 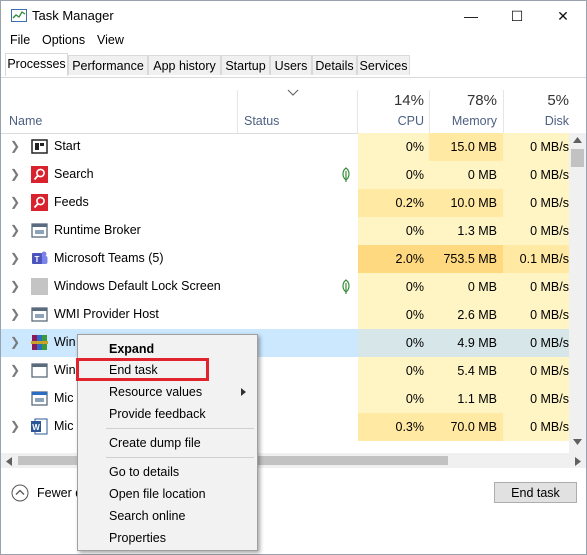 What do you see at coordinates (393, 259) in the screenshot?
I see `cpu-value: 2.0%` at bounding box center [393, 259].